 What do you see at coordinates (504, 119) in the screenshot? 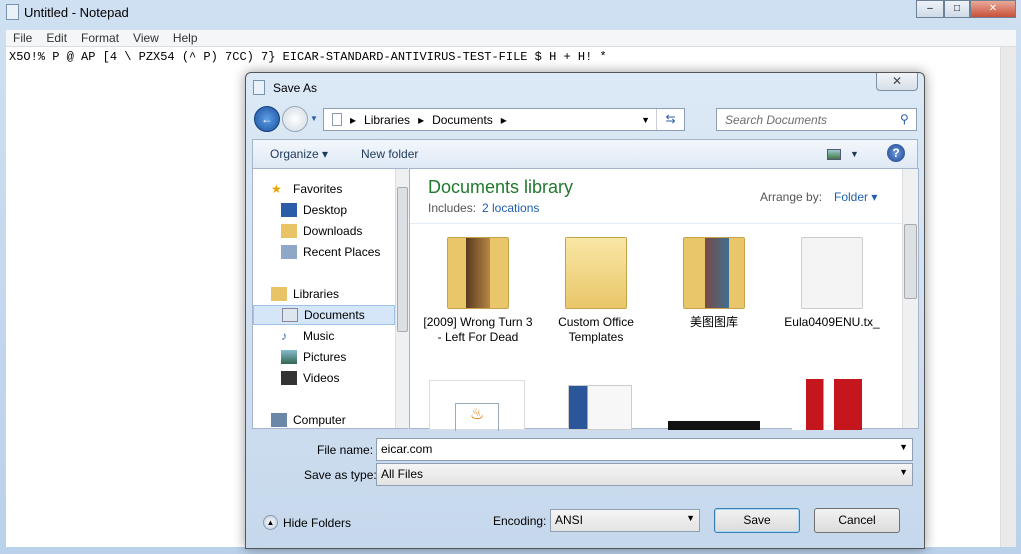
I see `address-bar: ▸ Libraries ▸ Documents ▸ ▼ ⇆` at bounding box center [504, 119].